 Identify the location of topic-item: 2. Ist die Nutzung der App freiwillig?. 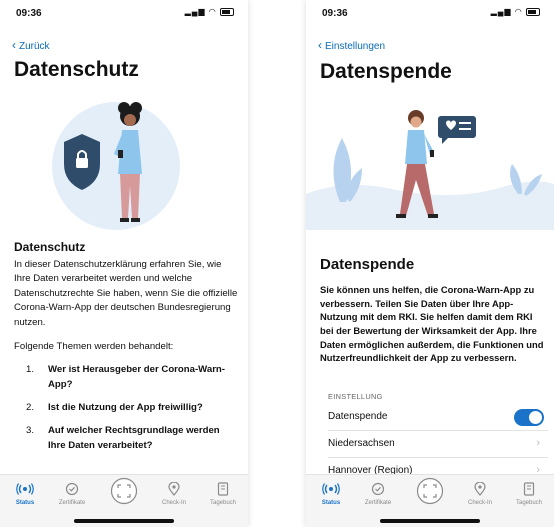
(132, 408).